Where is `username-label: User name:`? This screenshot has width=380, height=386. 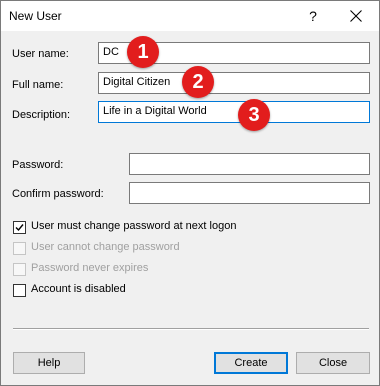
username-label: User name: is located at coordinates (40, 54).